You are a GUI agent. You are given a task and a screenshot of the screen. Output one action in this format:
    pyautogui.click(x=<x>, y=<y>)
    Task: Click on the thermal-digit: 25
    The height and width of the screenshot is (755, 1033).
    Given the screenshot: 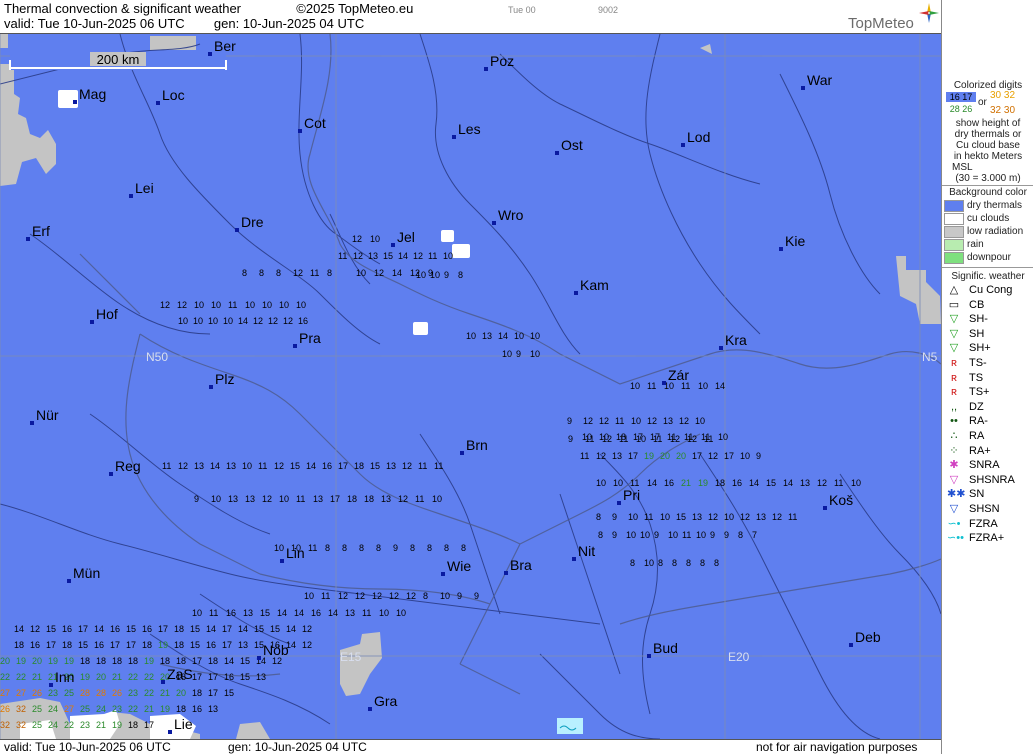 What is the action you would take?
    pyautogui.click(x=37, y=709)
    